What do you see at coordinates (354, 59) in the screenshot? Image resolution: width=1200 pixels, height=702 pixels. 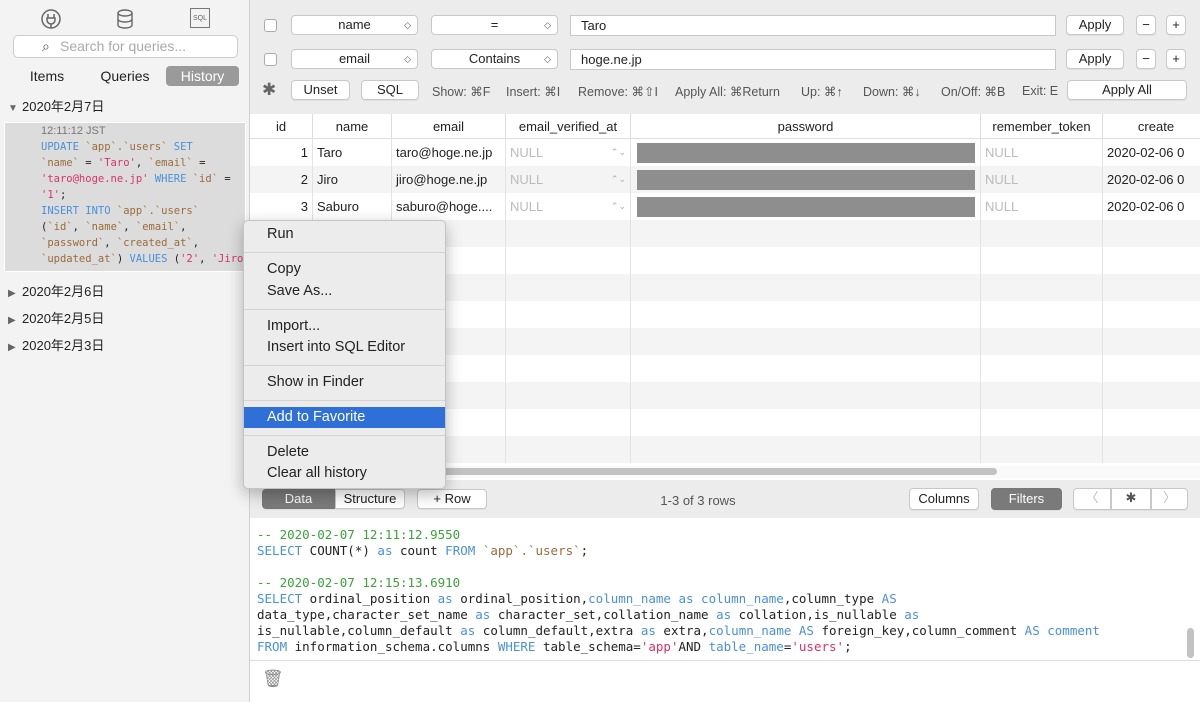 I see `filter-column-select: email ◇` at bounding box center [354, 59].